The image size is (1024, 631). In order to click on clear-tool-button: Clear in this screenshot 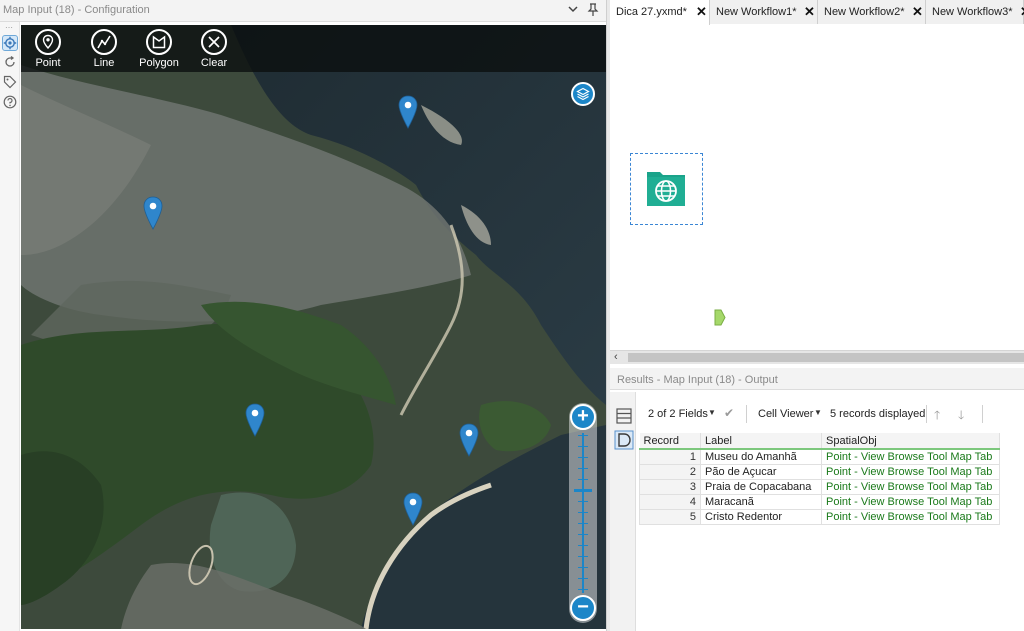, I will do `click(214, 50)`.